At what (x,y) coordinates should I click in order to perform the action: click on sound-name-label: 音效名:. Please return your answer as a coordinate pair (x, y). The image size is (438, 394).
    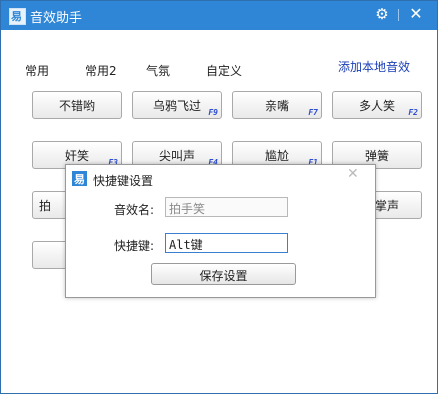
    Looking at the image, I should click on (134, 210).